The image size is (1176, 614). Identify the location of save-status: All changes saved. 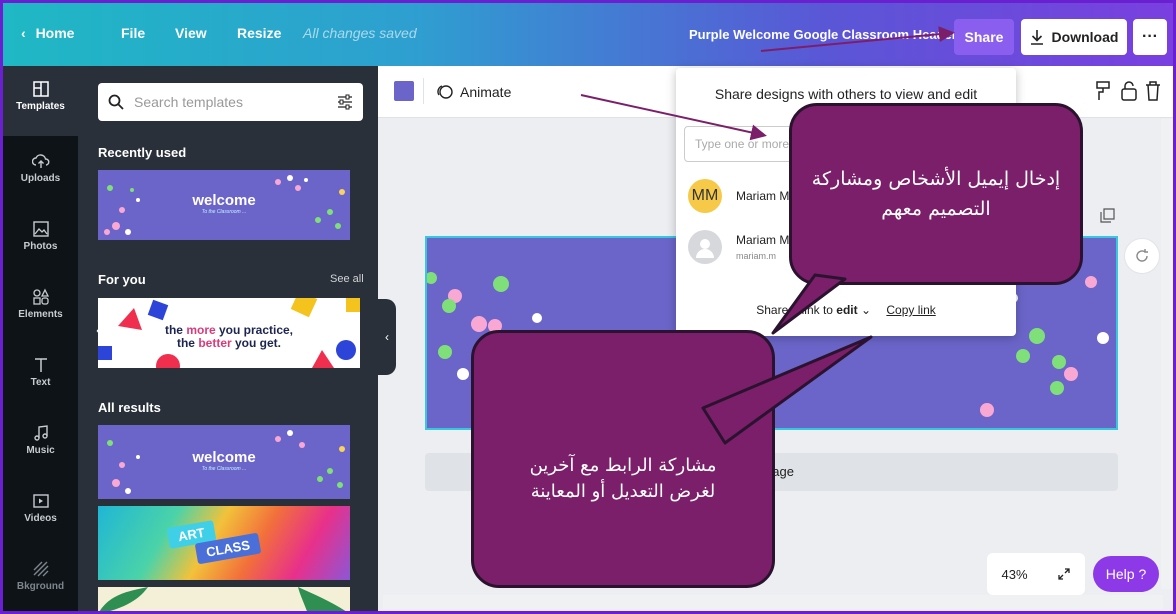
(360, 33).